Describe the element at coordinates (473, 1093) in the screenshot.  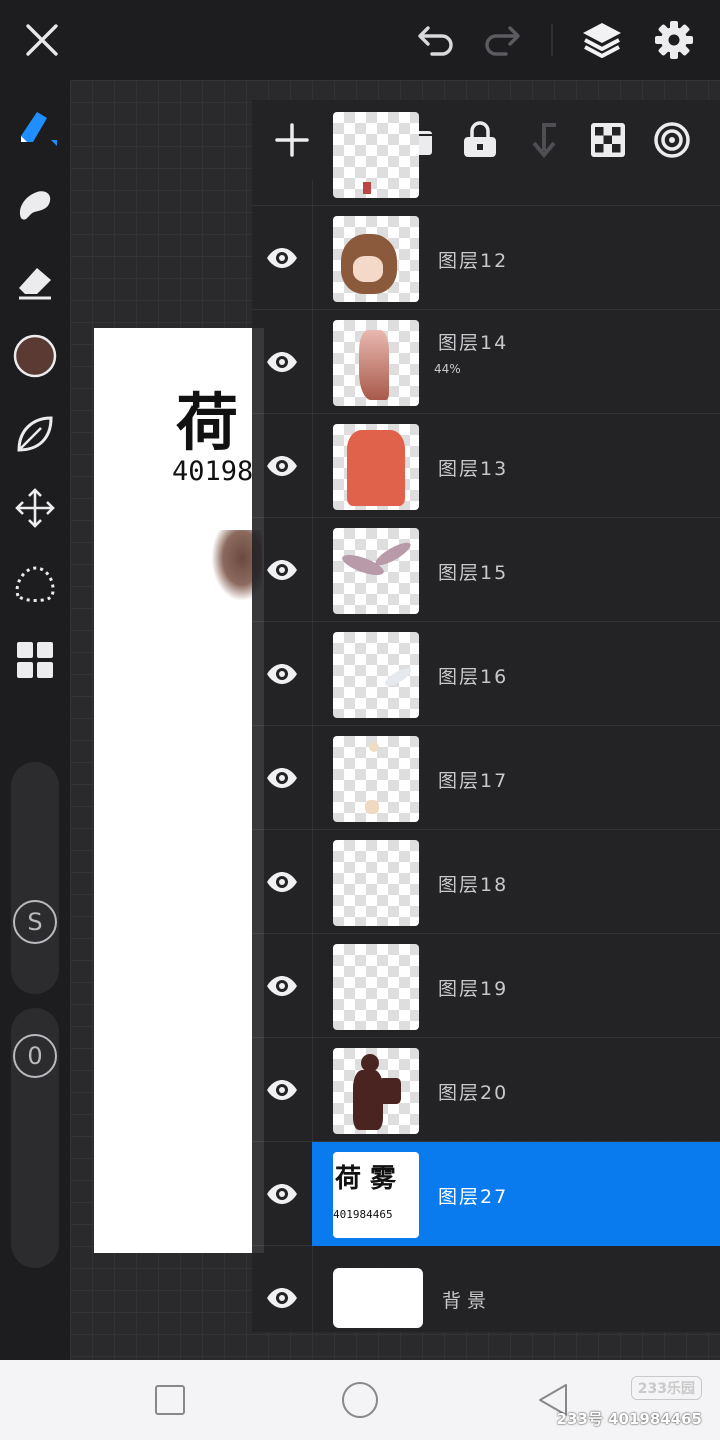
I see `layer-name: 图层20` at that location.